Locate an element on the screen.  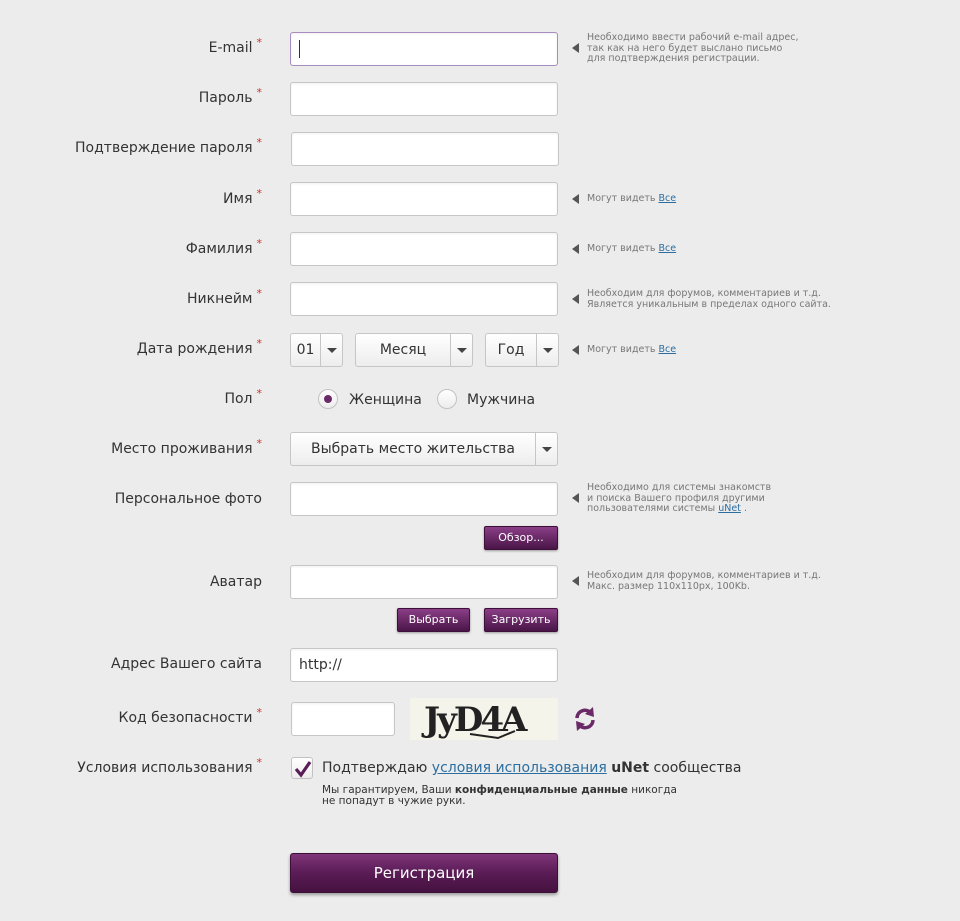
checkmark-icon is located at coordinates (303, 769).